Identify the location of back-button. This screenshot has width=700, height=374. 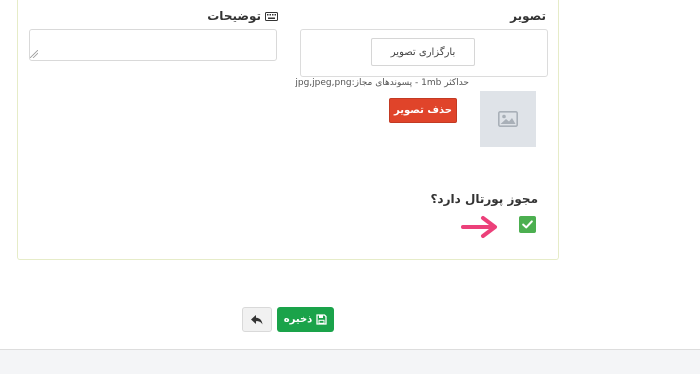
(257, 319).